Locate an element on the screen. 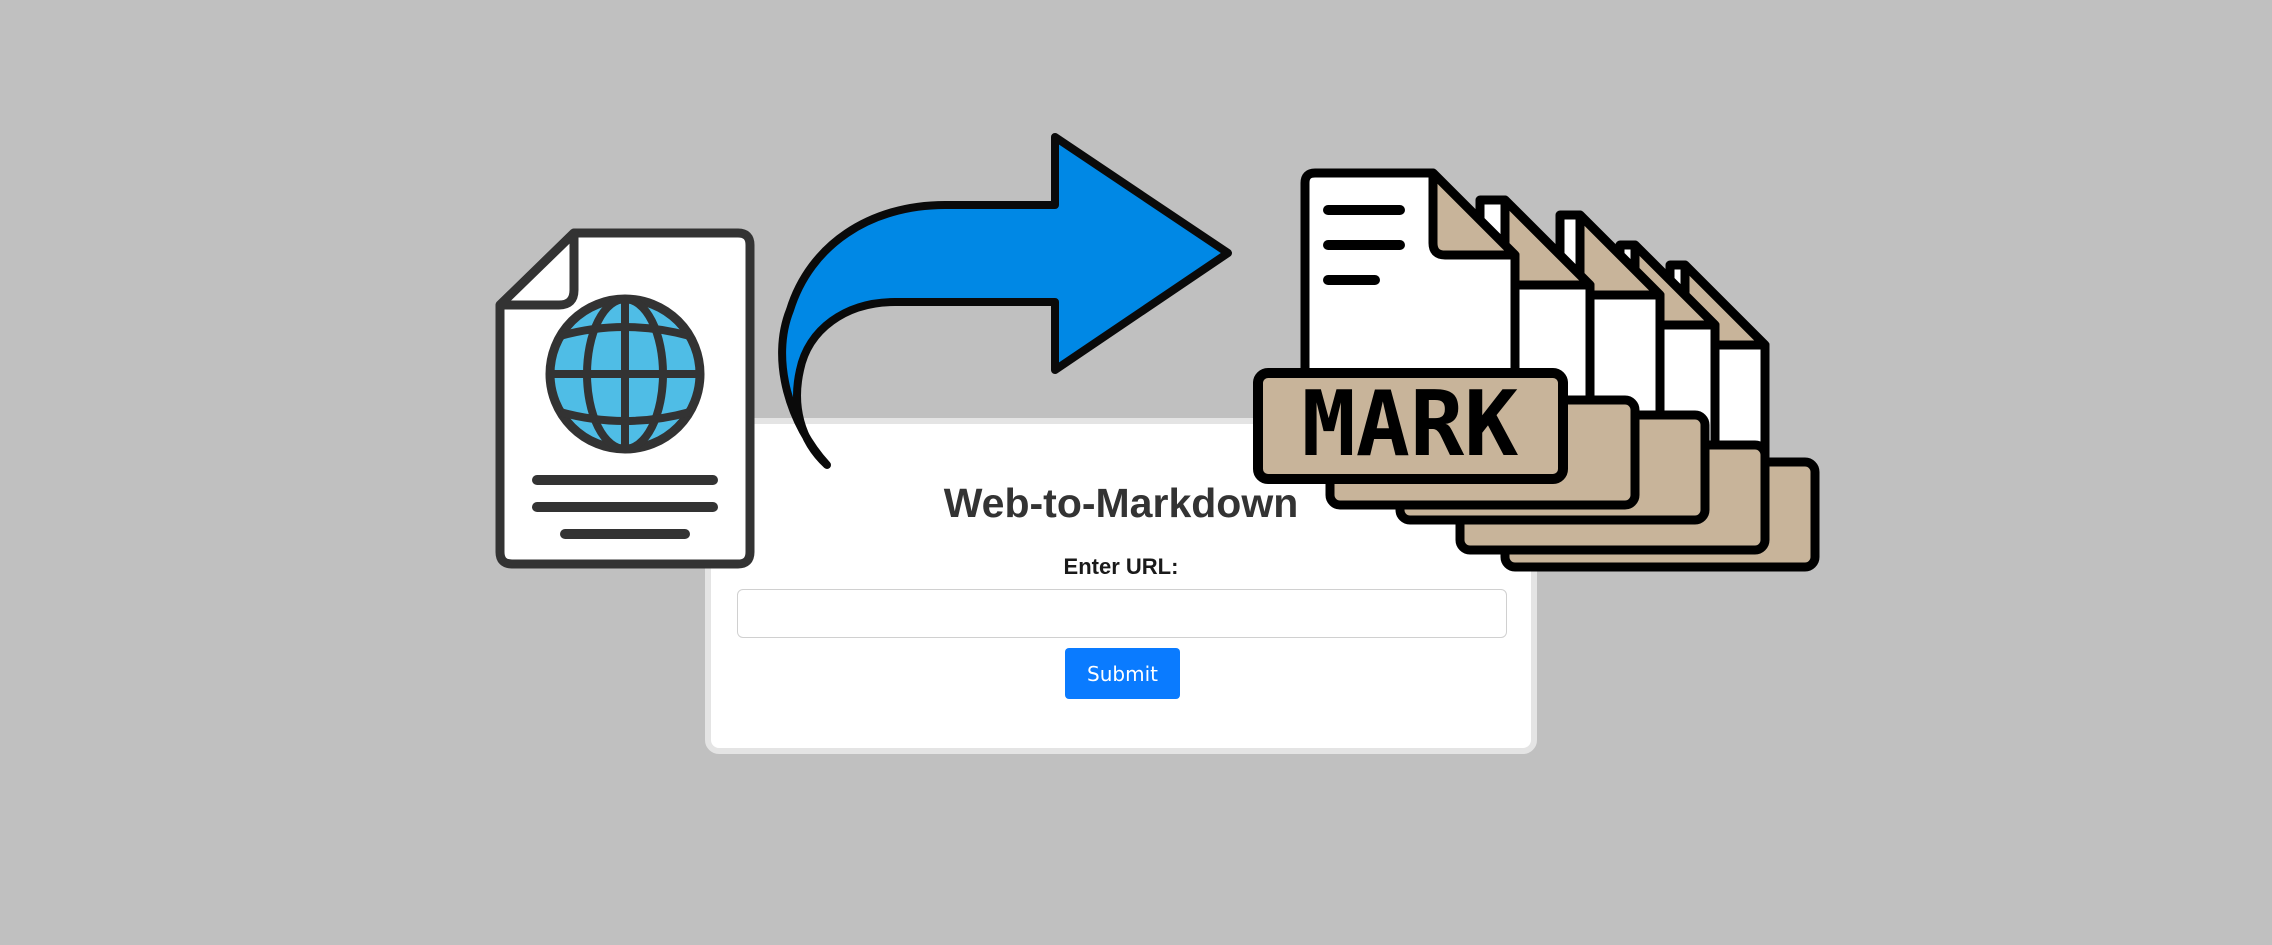 Image resolution: width=2272 pixels, height=945 pixels. url-form-card: Web-to-Markdown Enter URL: Submit is located at coordinates (1121, 586).